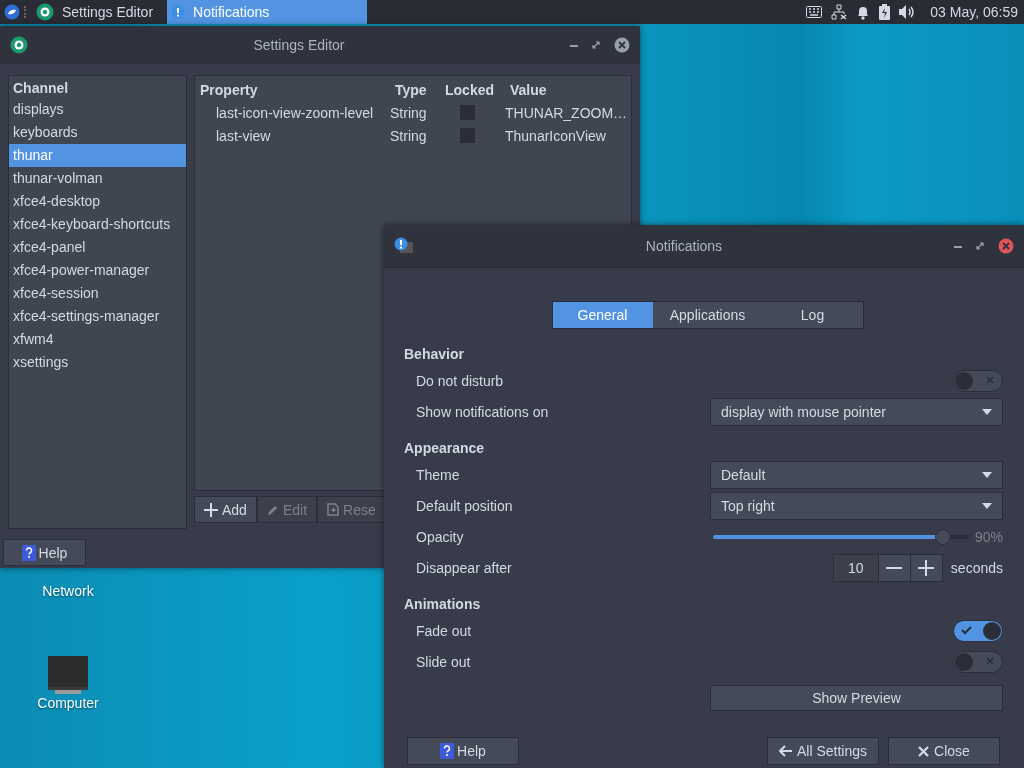  I want to click on channel-item: xfce4-settings-manager, so click(97, 316).